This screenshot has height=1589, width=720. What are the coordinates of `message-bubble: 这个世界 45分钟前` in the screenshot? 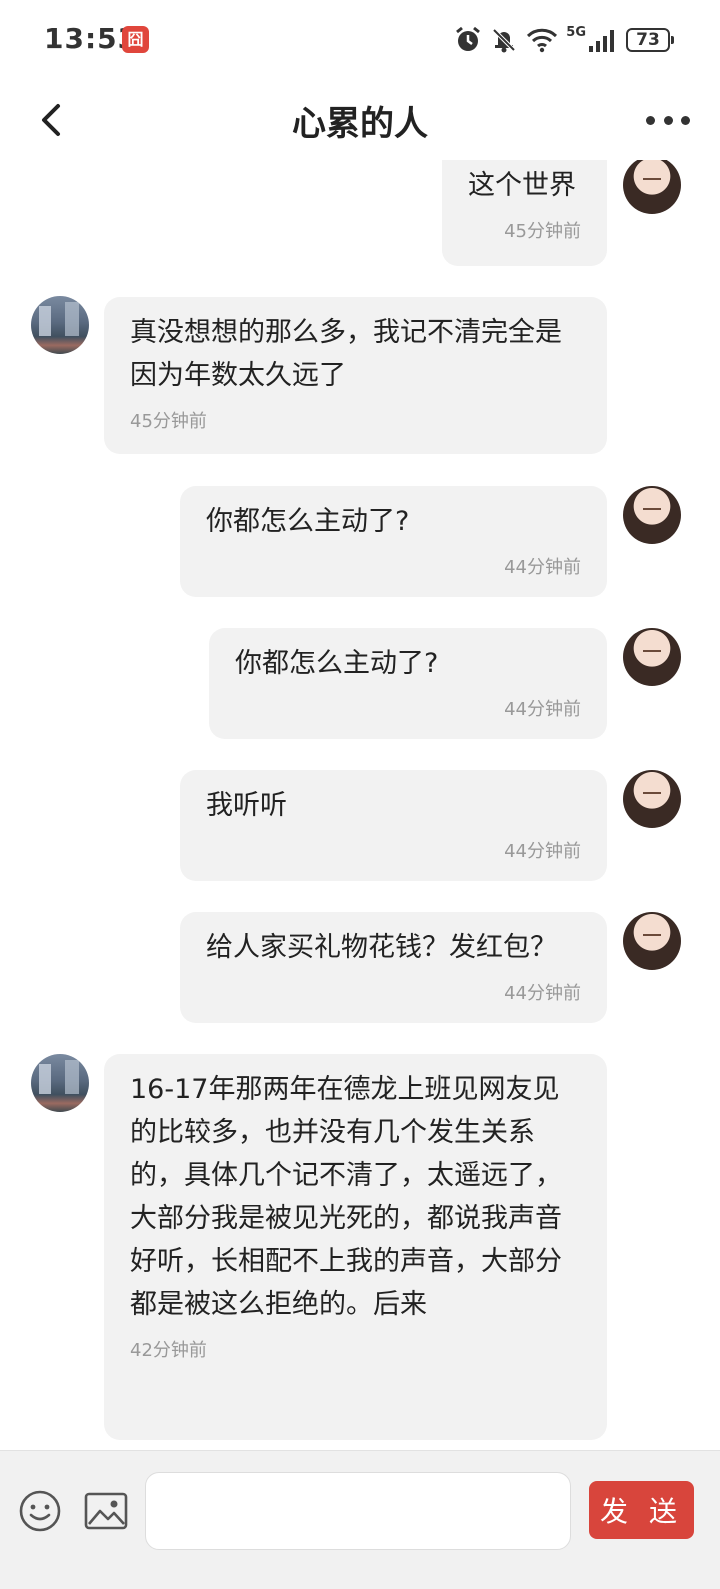 It's located at (524, 213).